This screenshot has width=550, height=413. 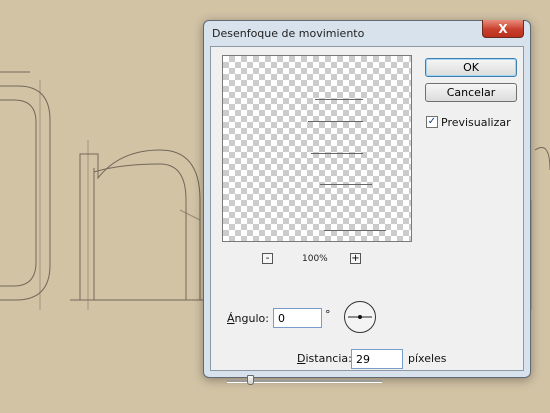 What do you see at coordinates (297, 318) in the screenshot?
I see `angle-input: 0` at bounding box center [297, 318].